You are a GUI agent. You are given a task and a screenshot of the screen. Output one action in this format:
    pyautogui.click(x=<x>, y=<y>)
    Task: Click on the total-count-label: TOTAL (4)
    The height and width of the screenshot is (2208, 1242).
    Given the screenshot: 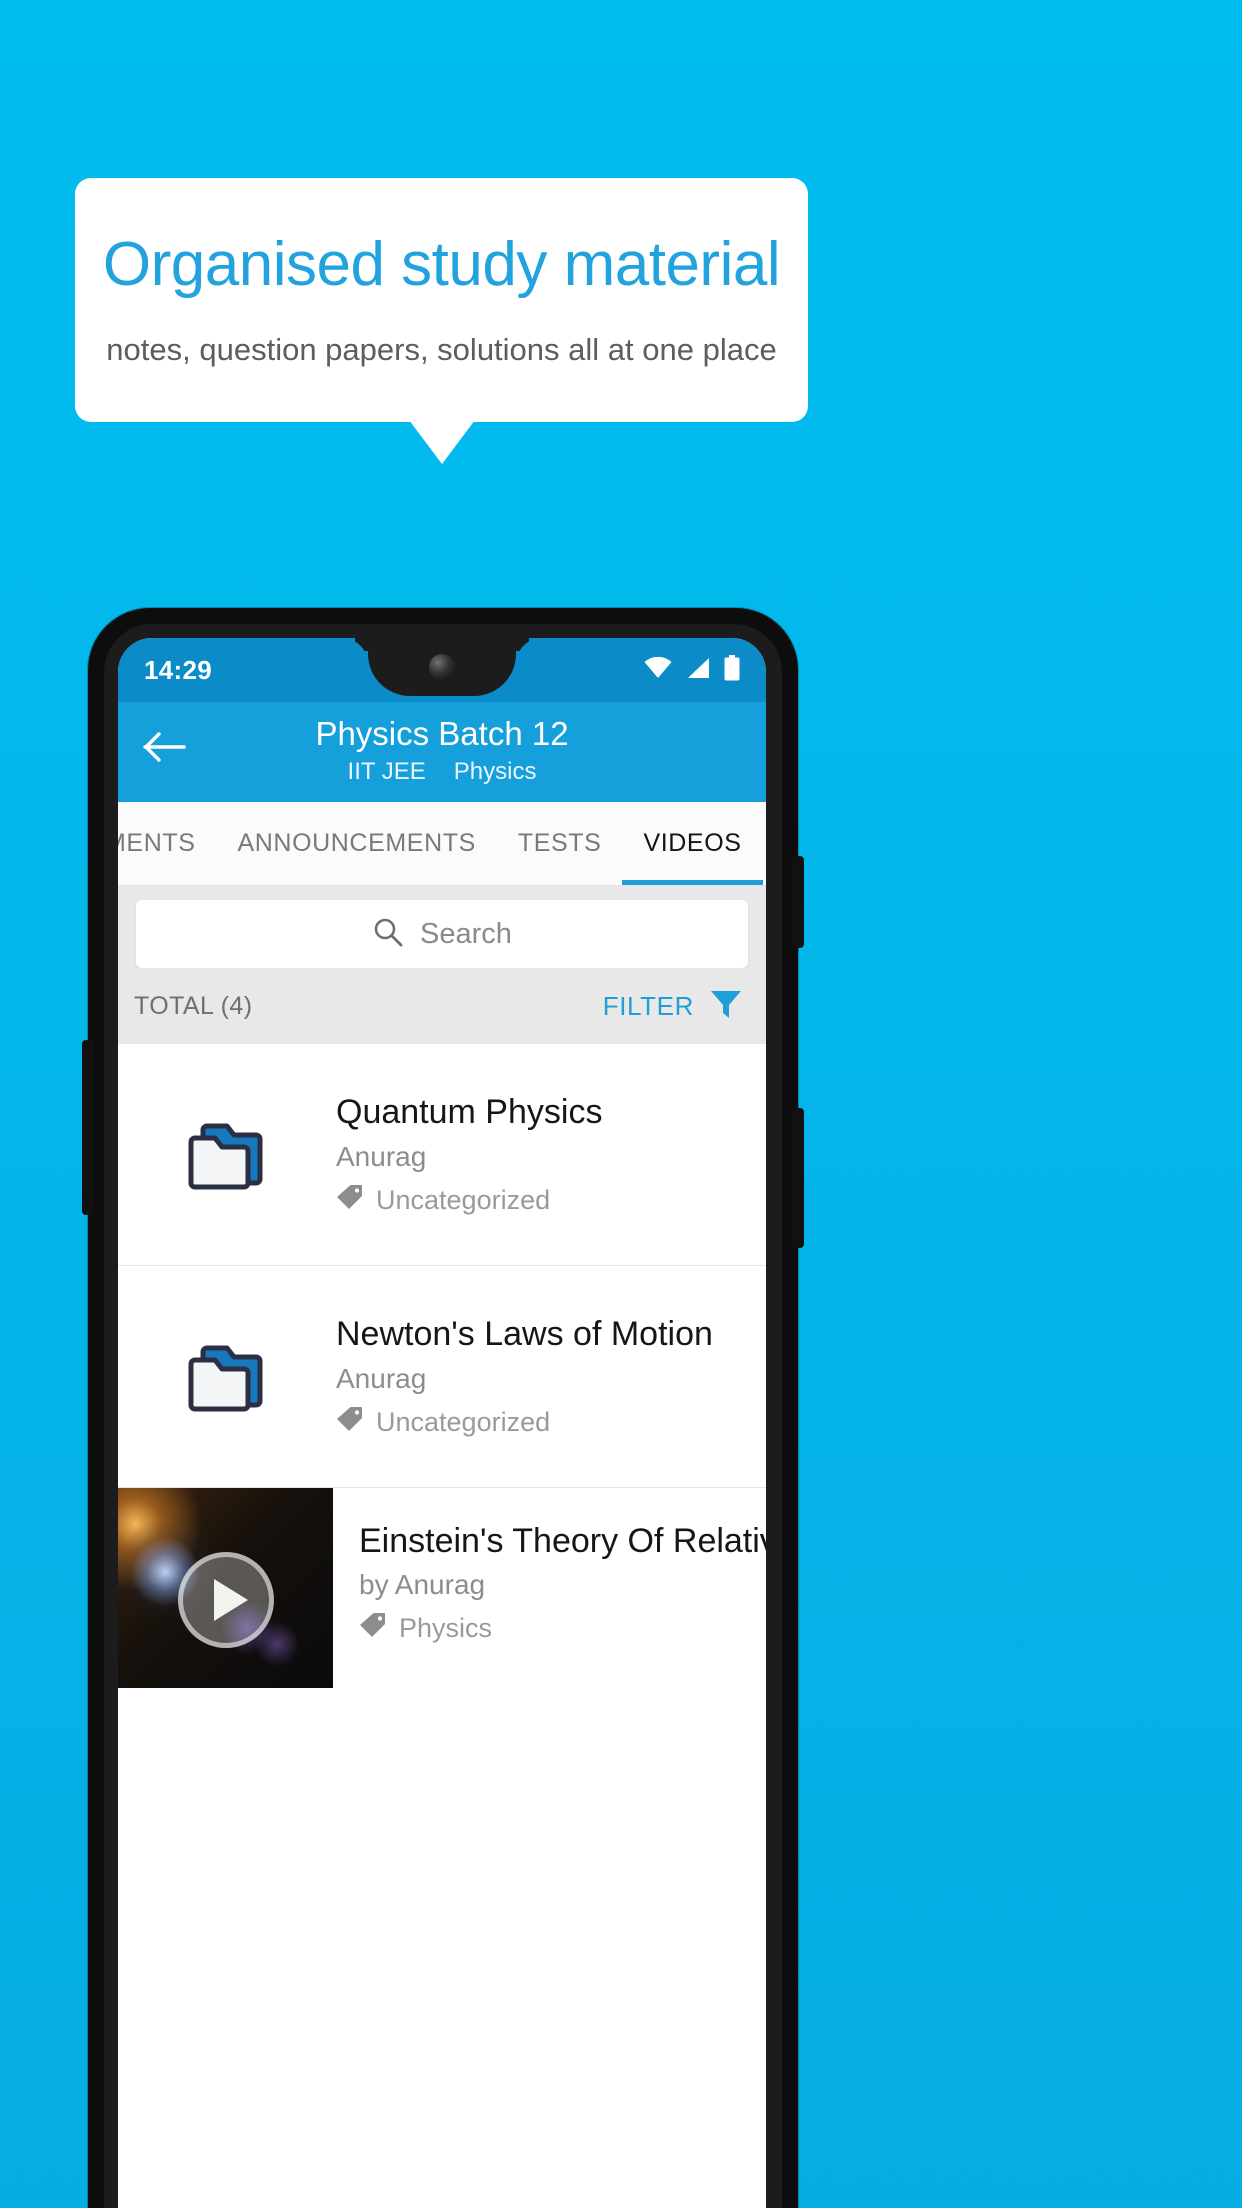 What is the action you would take?
    pyautogui.click(x=193, y=1005)
    